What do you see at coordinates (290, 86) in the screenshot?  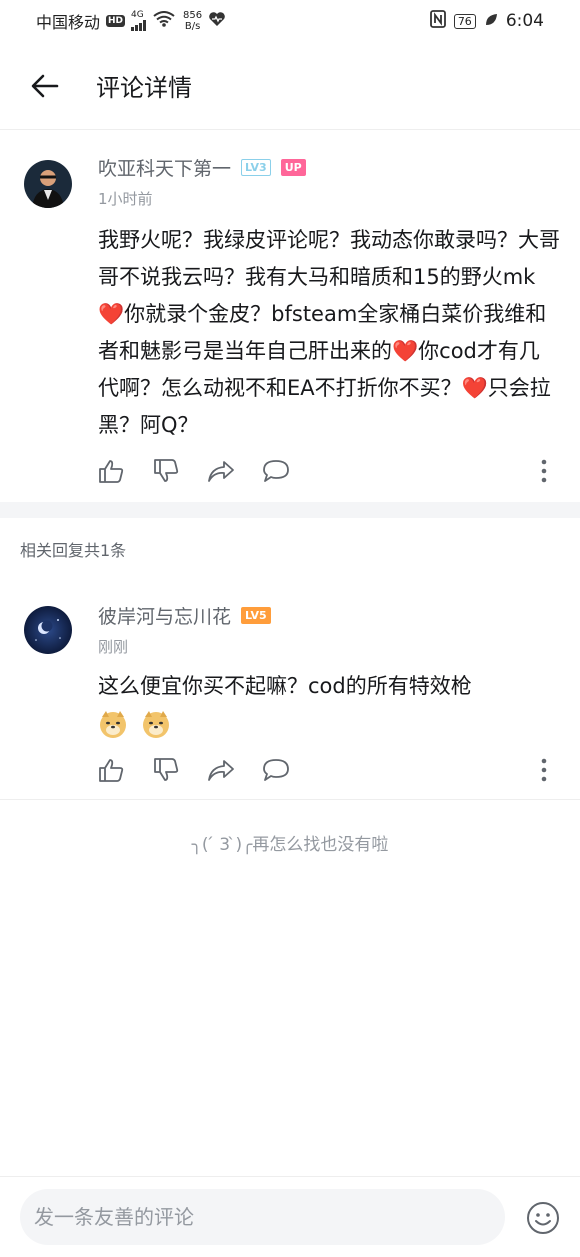 I see `app-header: 评论详情` at bounding box center [290, 86].